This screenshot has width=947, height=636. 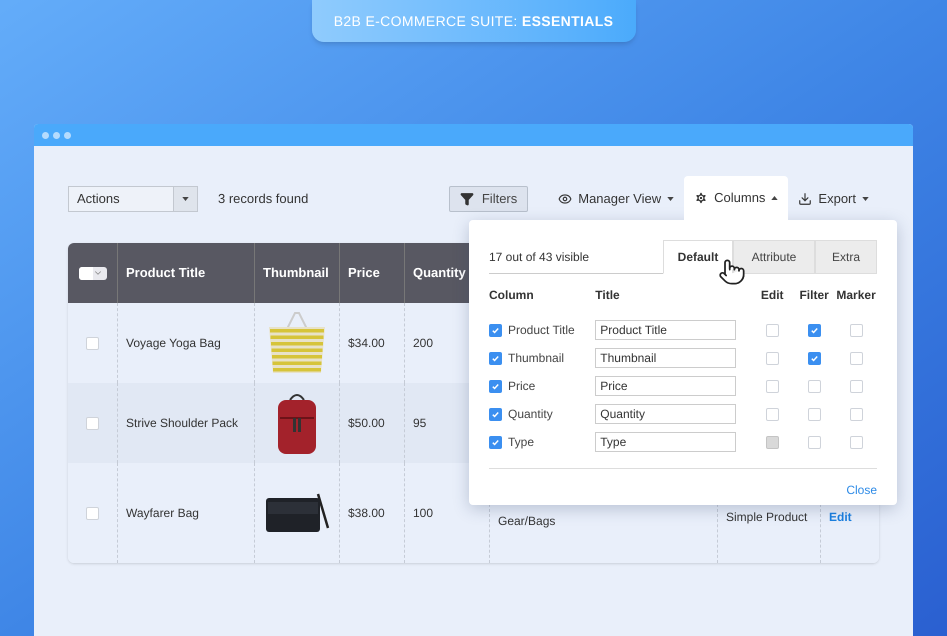 I want to click on column-header: Column, so click(x=512, y=295).